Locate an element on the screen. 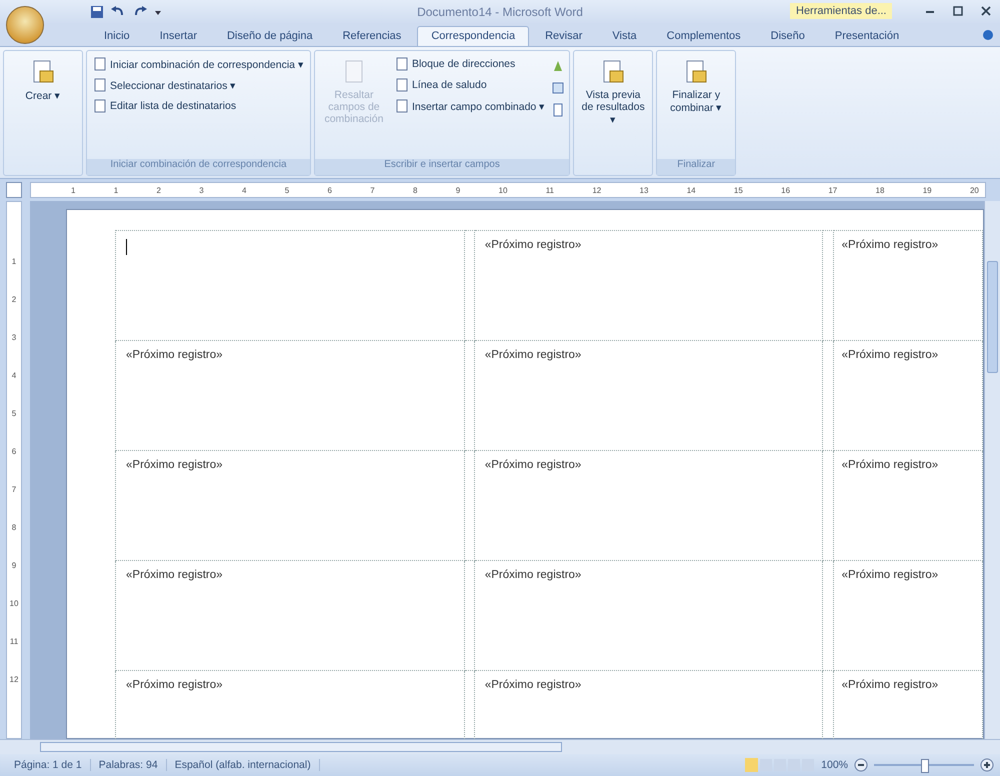  group-label: Finalizar is located at coordinates (696, 167).